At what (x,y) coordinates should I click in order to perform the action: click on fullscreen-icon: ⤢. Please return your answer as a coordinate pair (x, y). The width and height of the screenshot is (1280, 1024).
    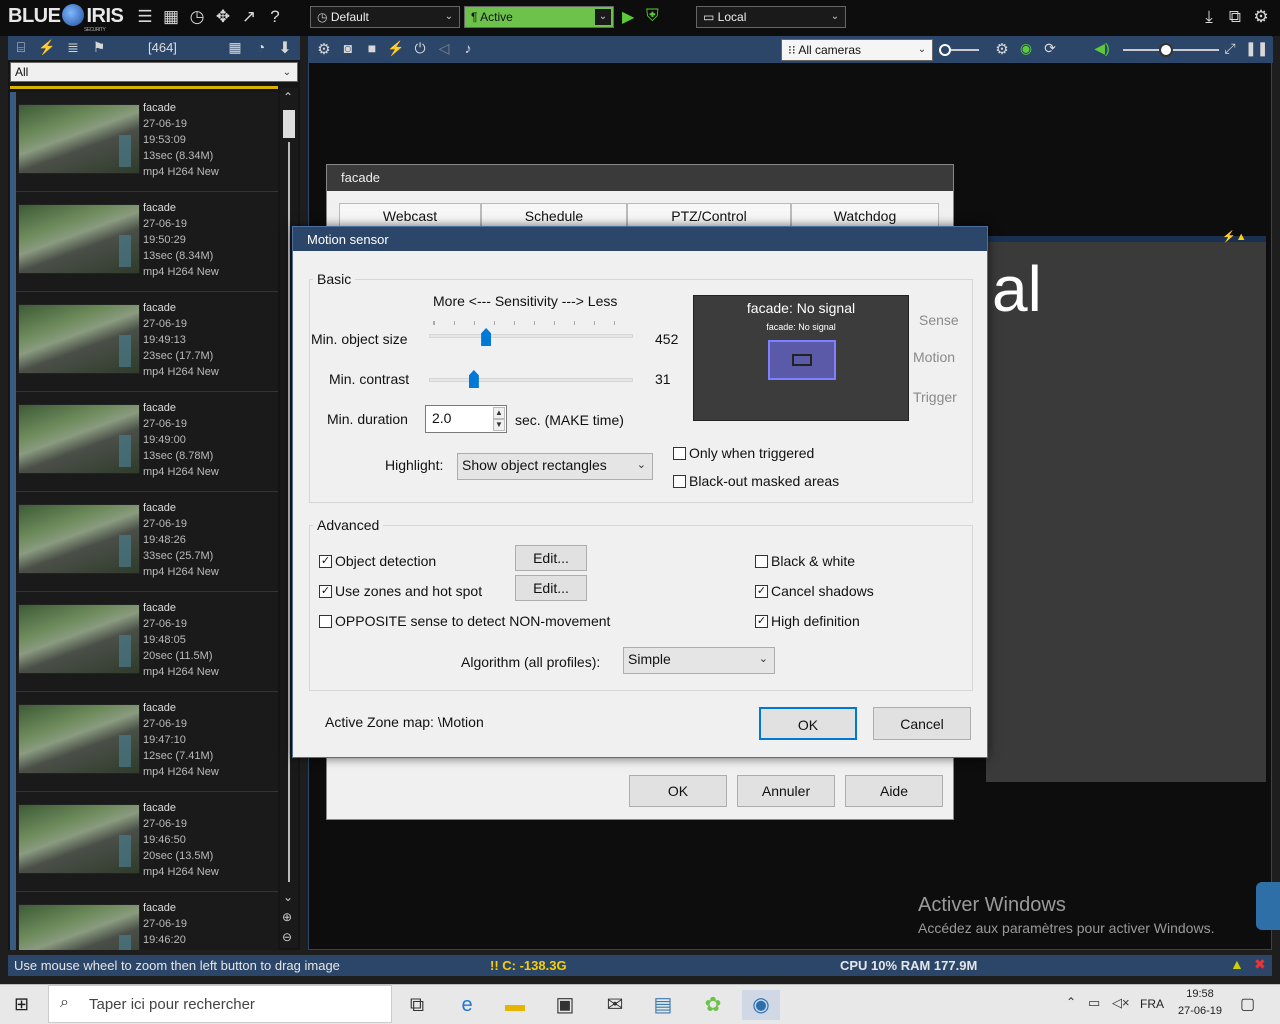
    Looking at the image, I should click on (1230, 48).